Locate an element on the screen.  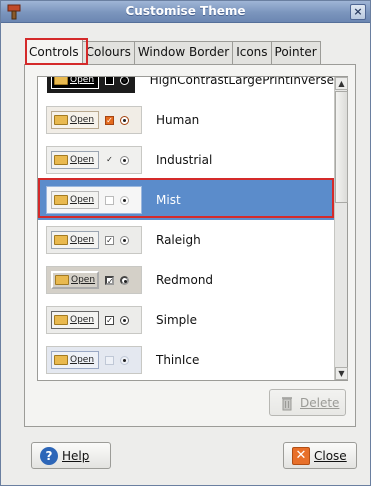
theme-name: Redmond is located at coordinates (185, 280).